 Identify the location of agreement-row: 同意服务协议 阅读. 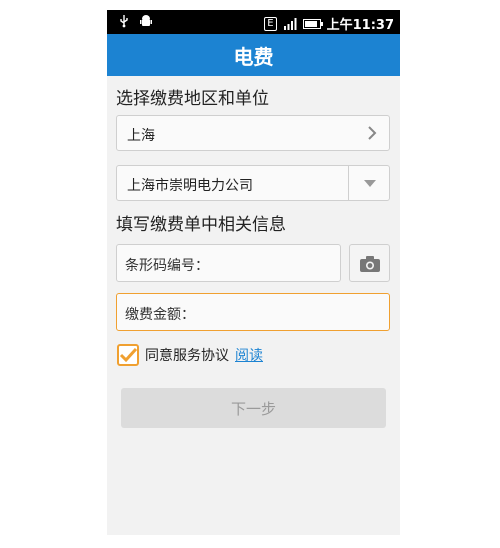
(190, 355).